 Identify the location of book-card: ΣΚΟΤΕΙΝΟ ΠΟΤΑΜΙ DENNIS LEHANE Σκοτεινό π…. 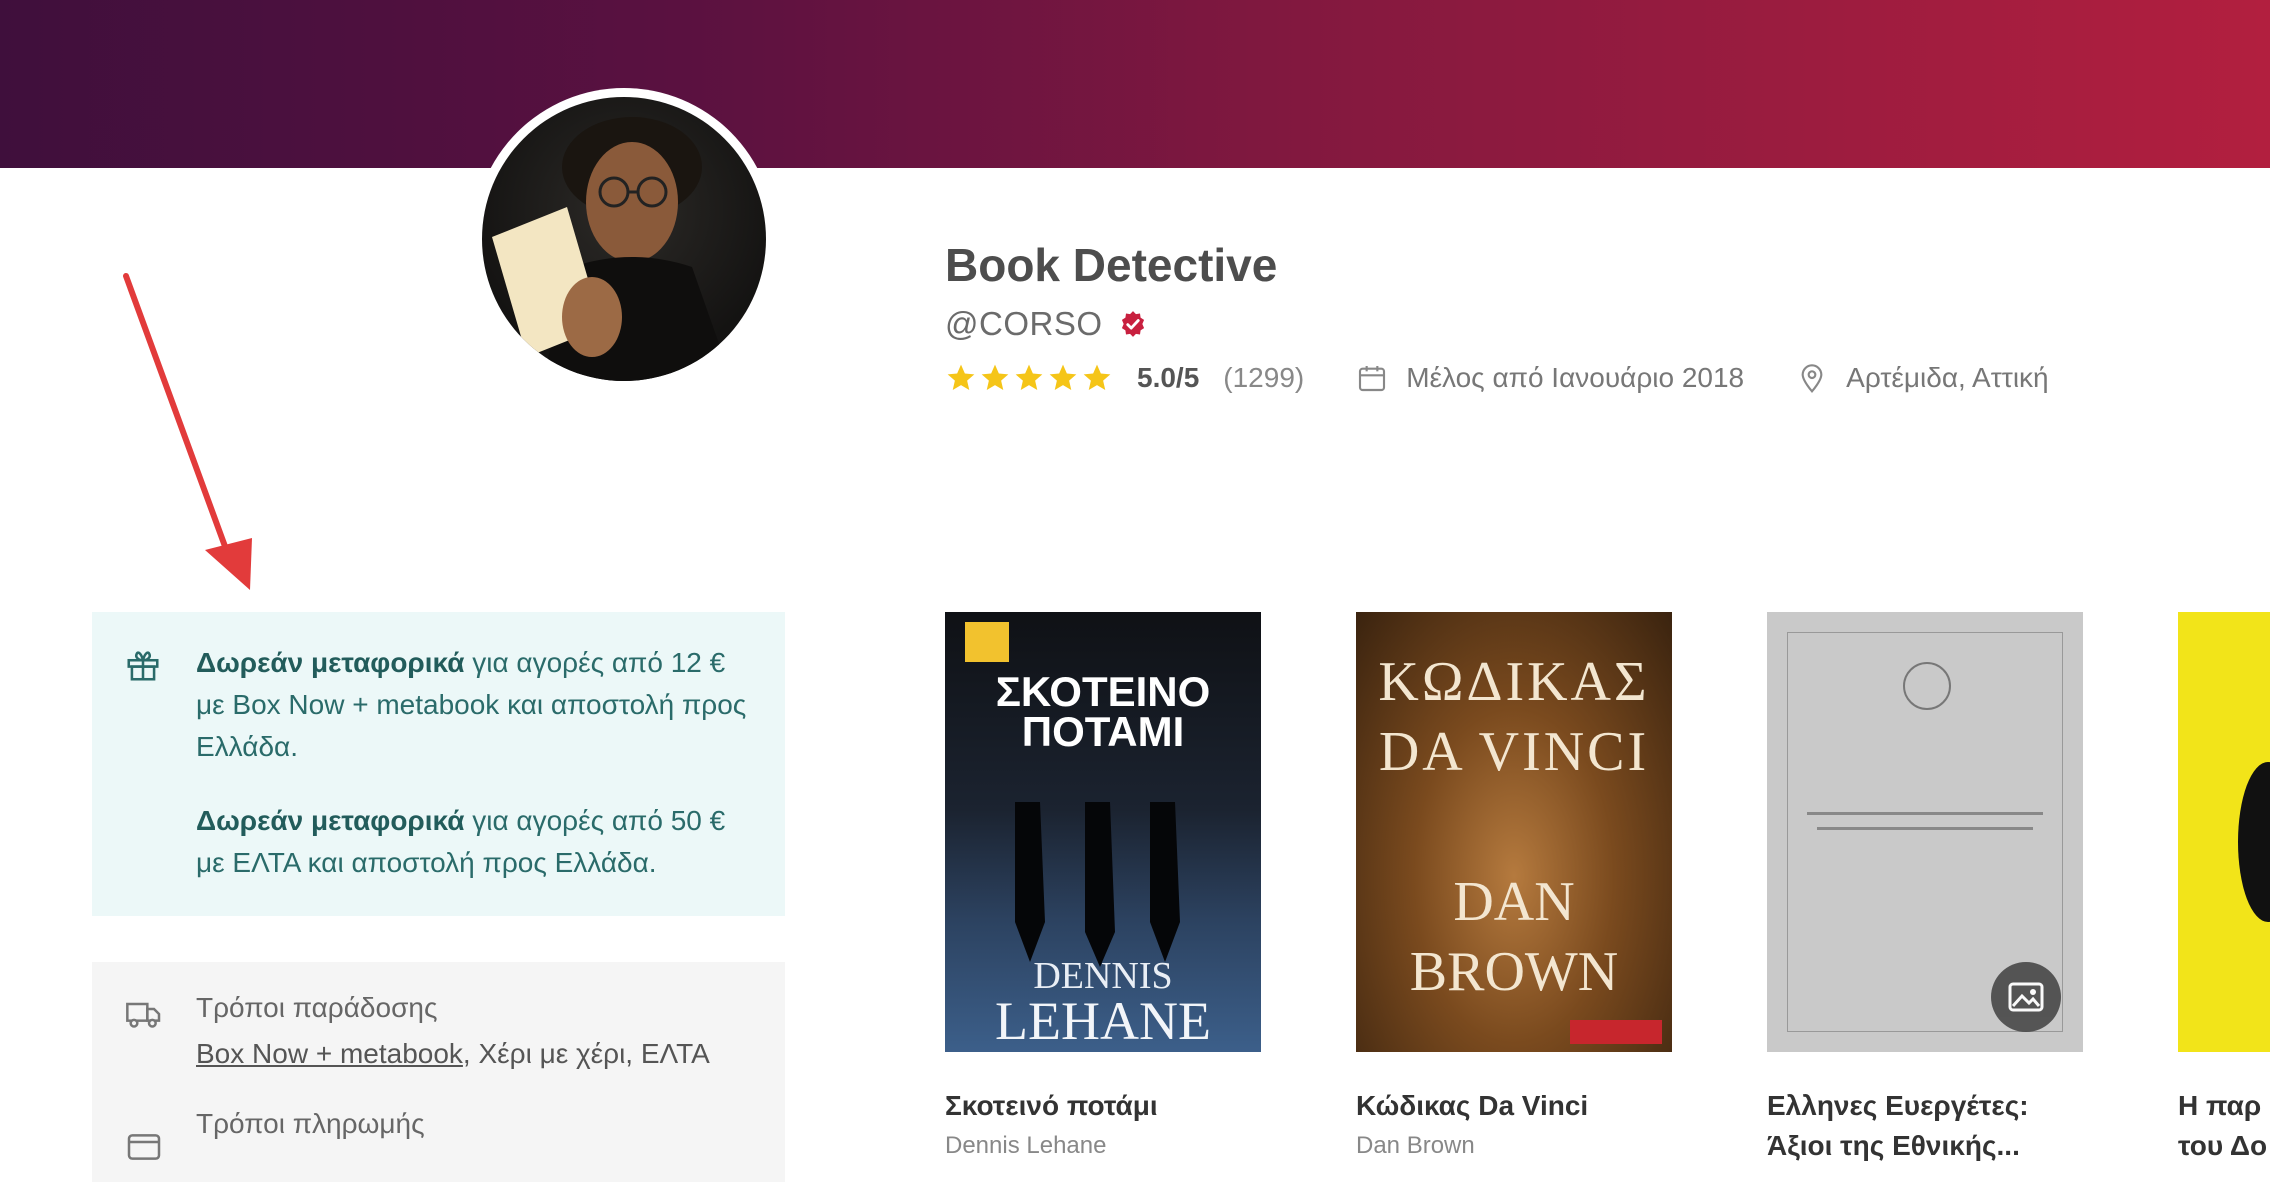
(1103, 886).